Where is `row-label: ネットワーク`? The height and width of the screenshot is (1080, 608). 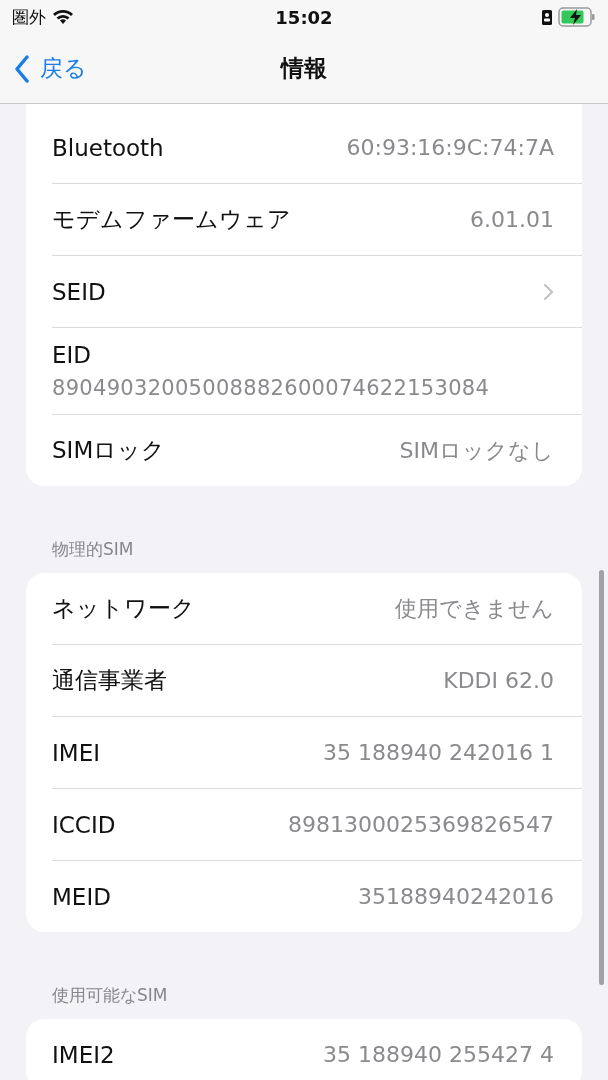
row-label: ネットワーク is located at coordinates (123, 608).